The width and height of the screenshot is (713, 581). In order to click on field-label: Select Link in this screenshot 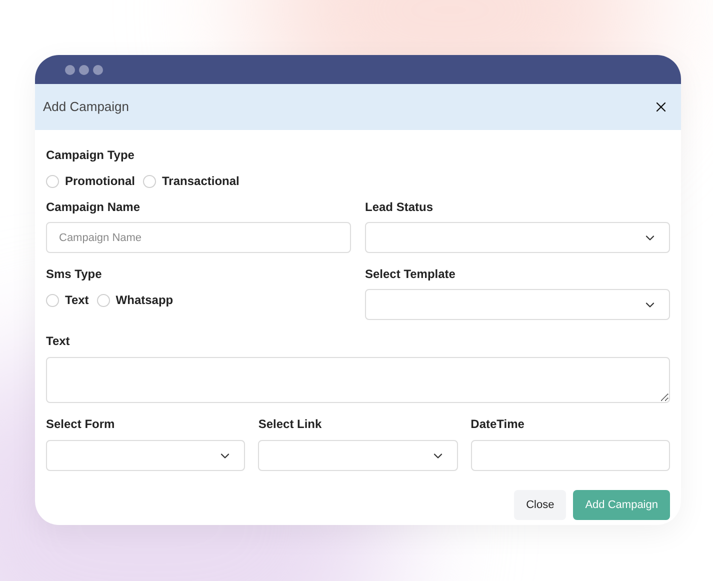, I will do `click(290, 424)`.